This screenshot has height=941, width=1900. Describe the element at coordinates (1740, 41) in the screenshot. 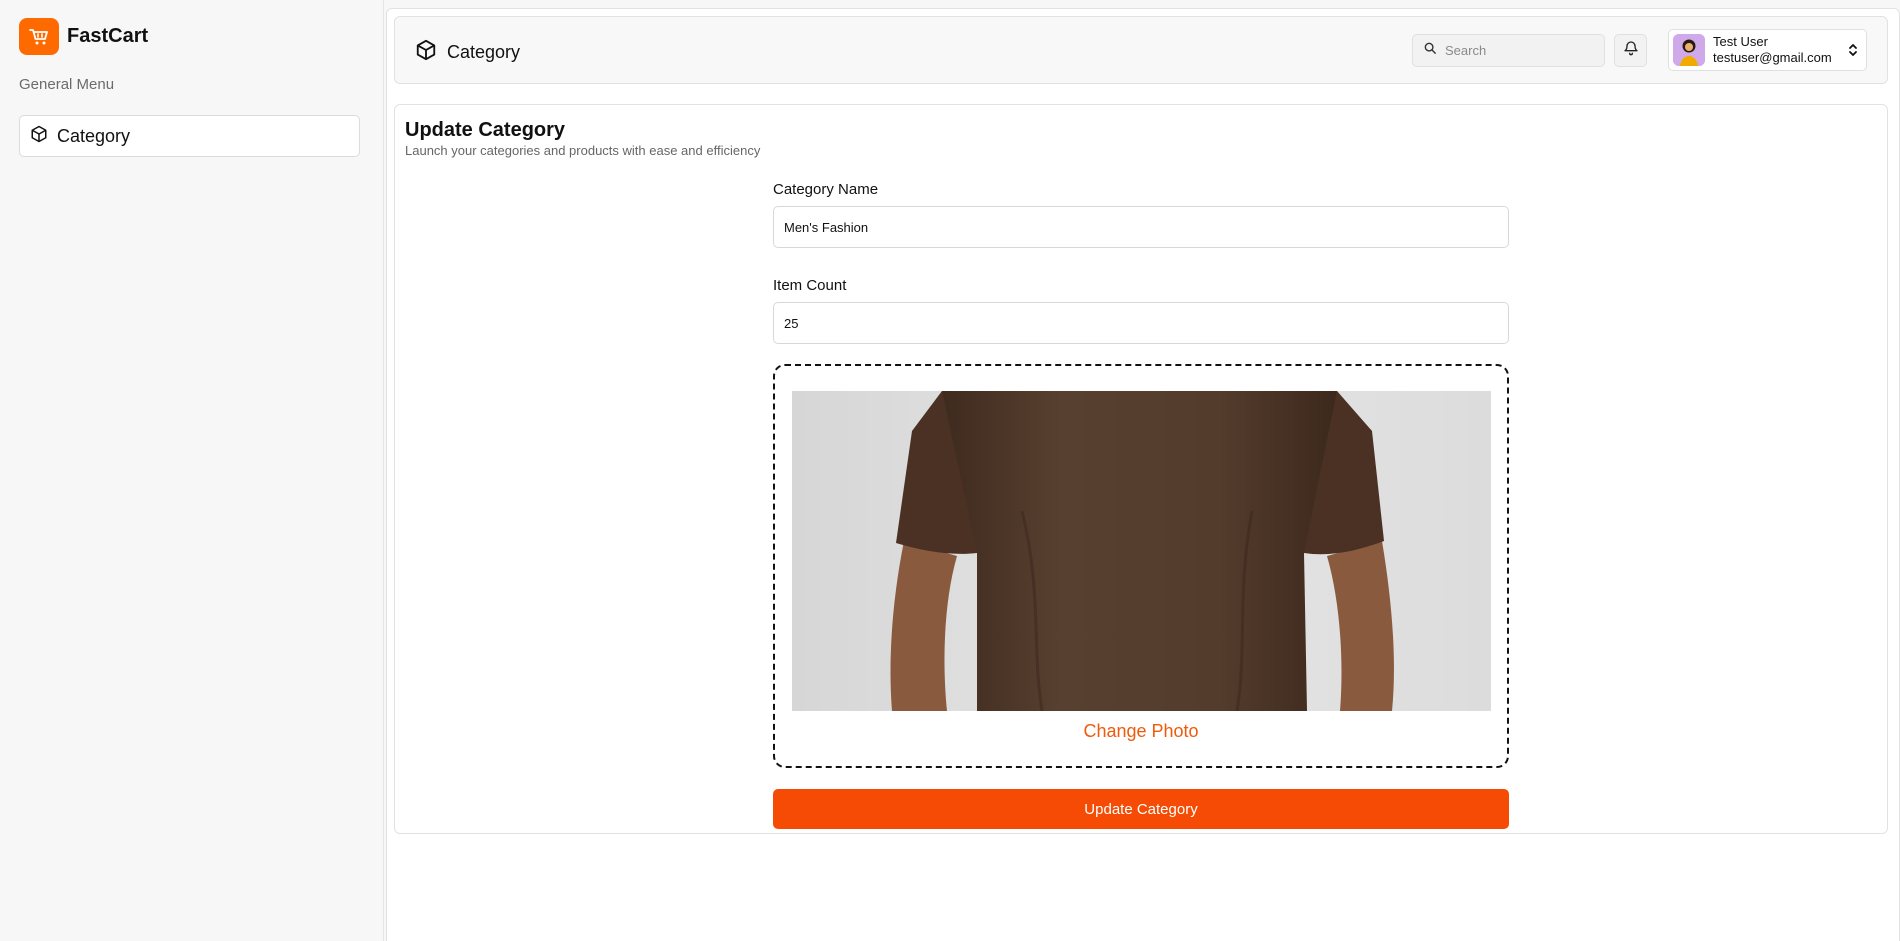

I see `user-name: Test User` at that location.